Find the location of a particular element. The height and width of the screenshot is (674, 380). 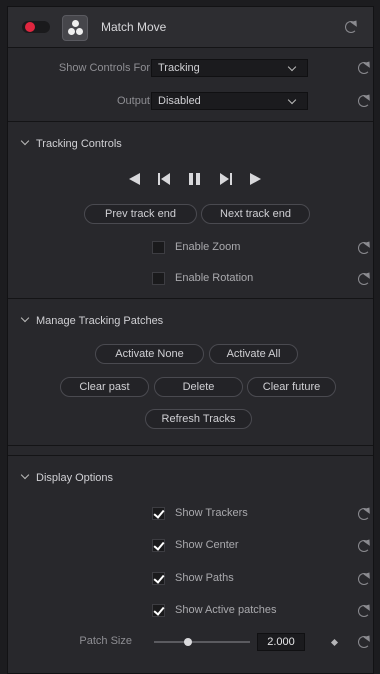

show-active-patches-checkbox is located at coordinates (158, 610).